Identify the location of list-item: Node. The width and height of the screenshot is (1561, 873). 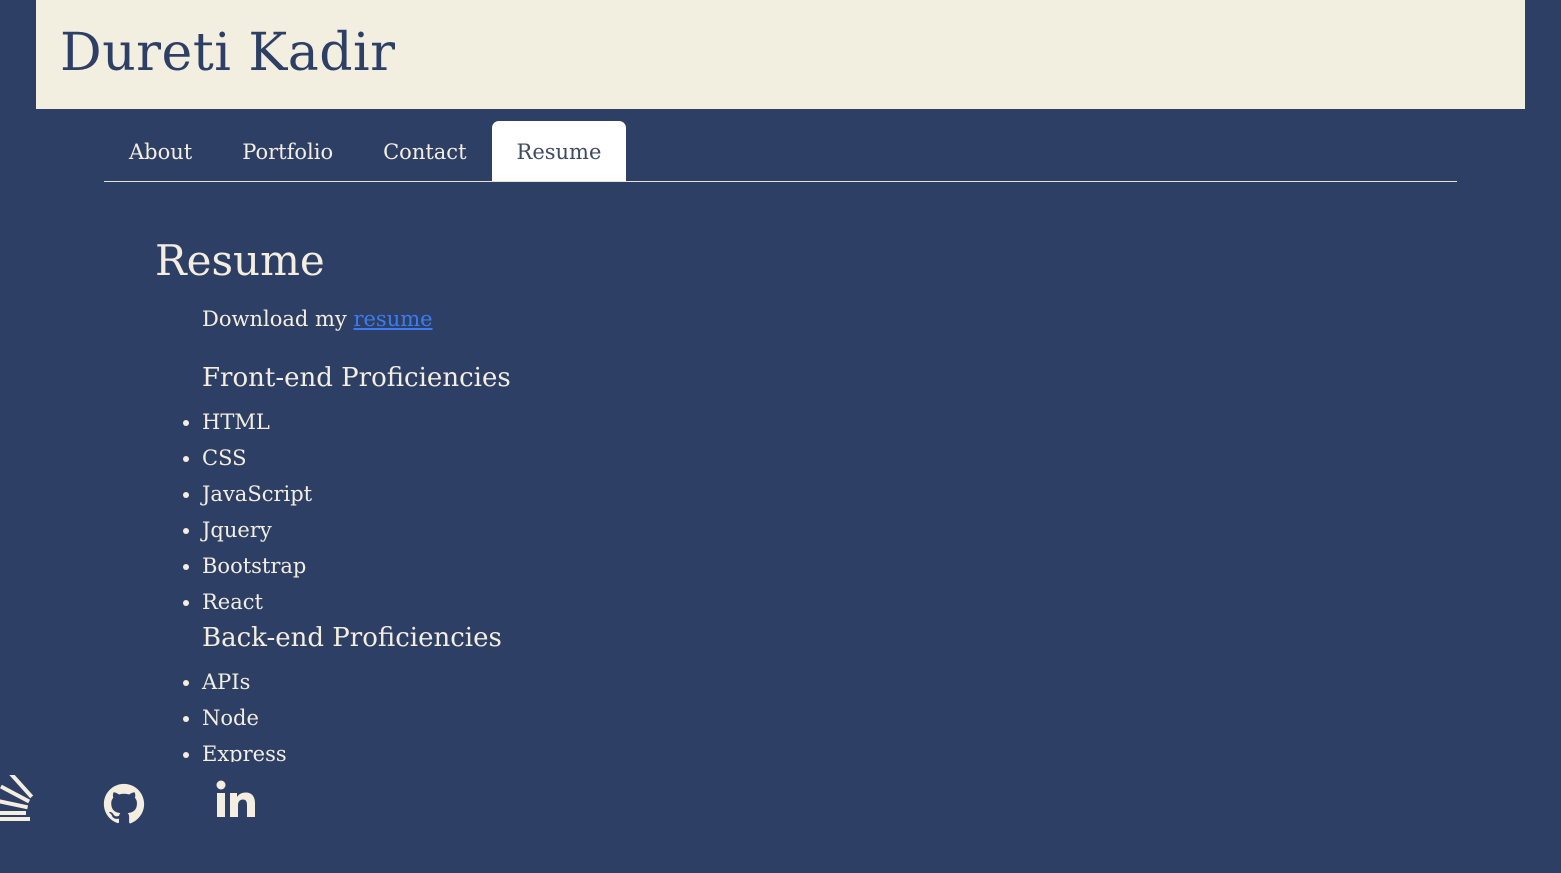
(778, 718).